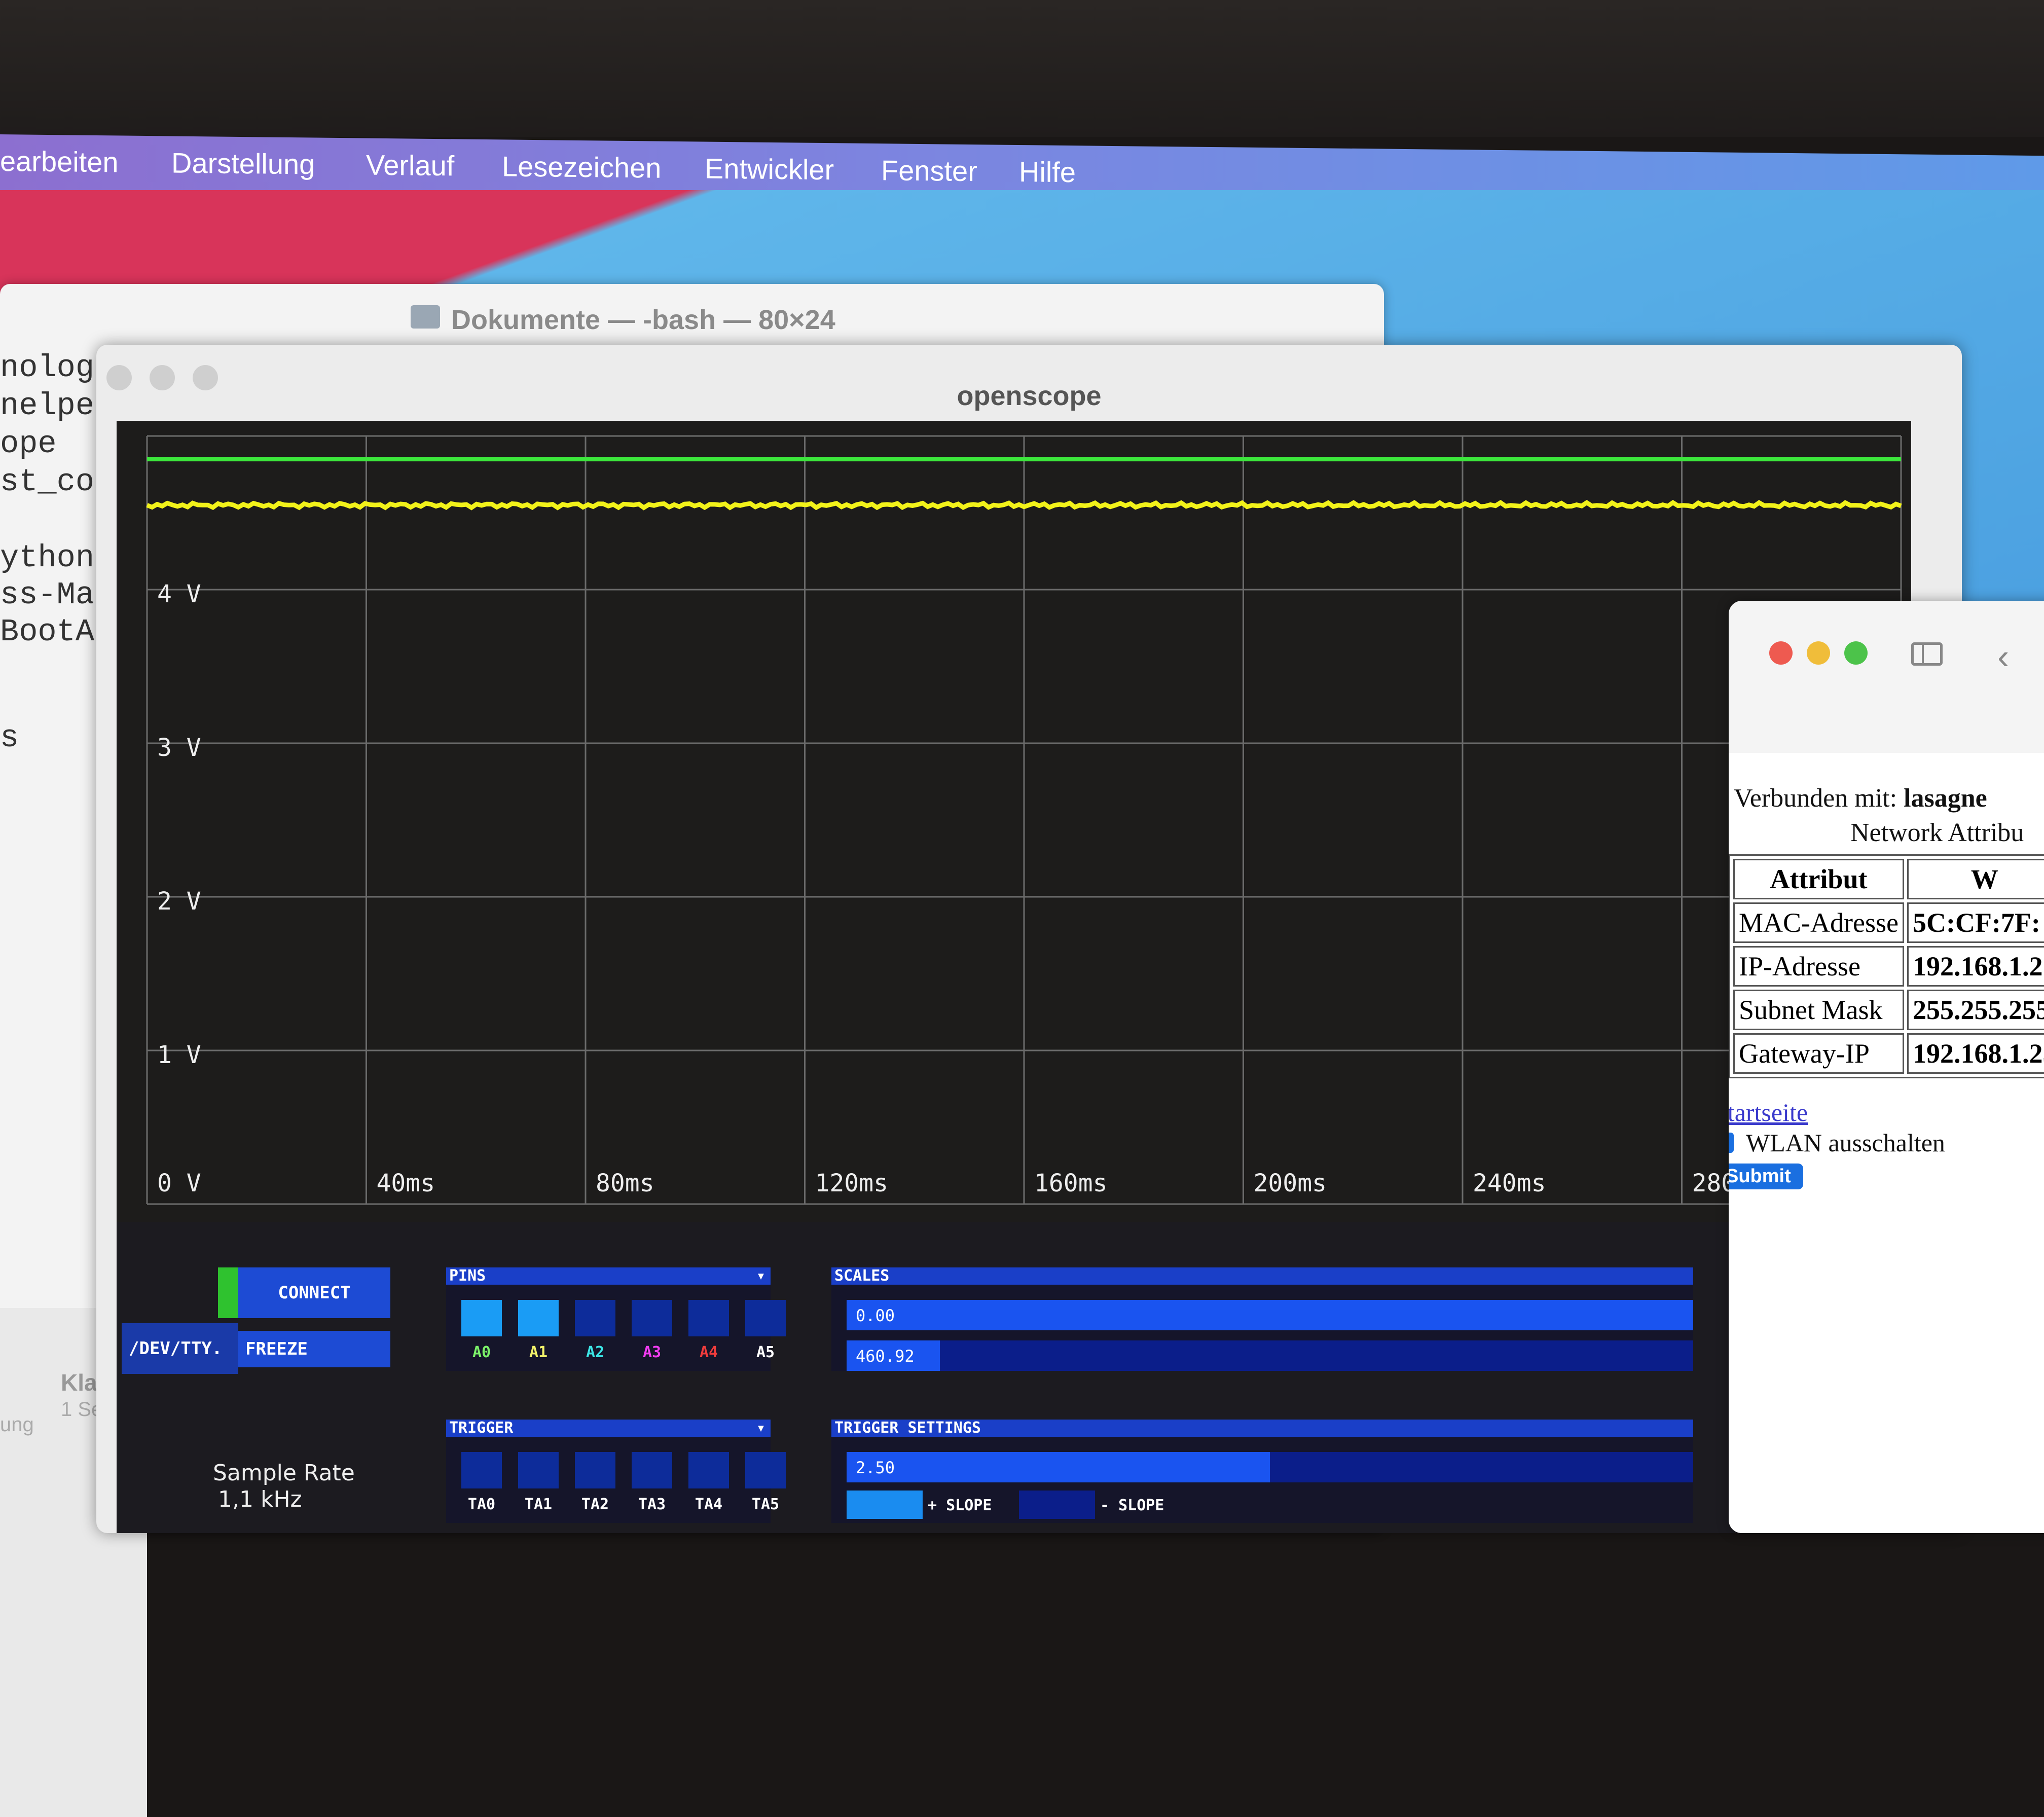 This screenshot has height=1817, width=2044. I want to click on trigger-pin-toggle-ta5, so click(765, 1470).